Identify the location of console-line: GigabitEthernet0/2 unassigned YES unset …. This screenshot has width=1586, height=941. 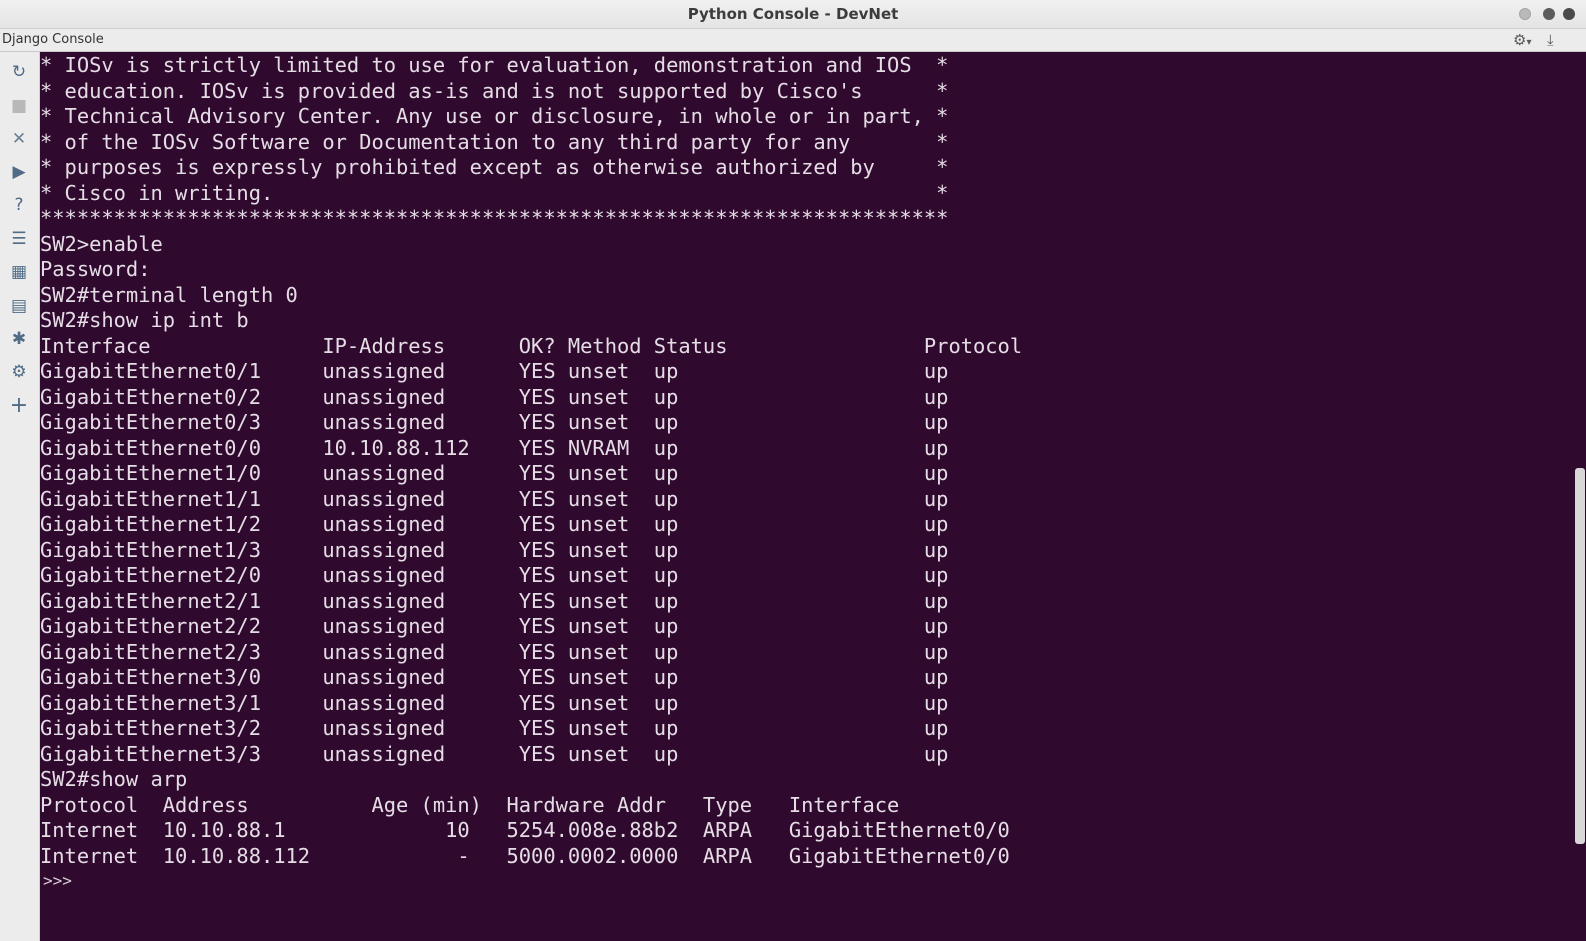
(494, 396).